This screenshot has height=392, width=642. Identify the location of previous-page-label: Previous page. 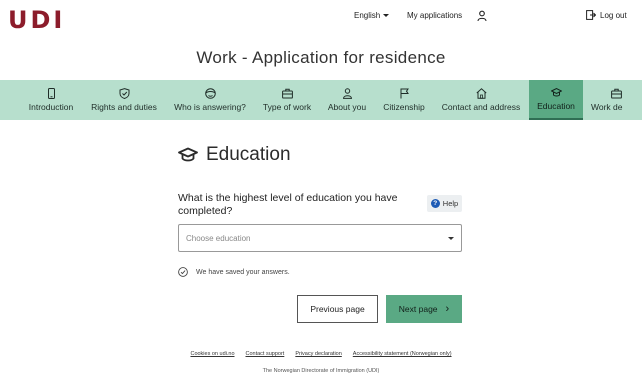
(337, 309).